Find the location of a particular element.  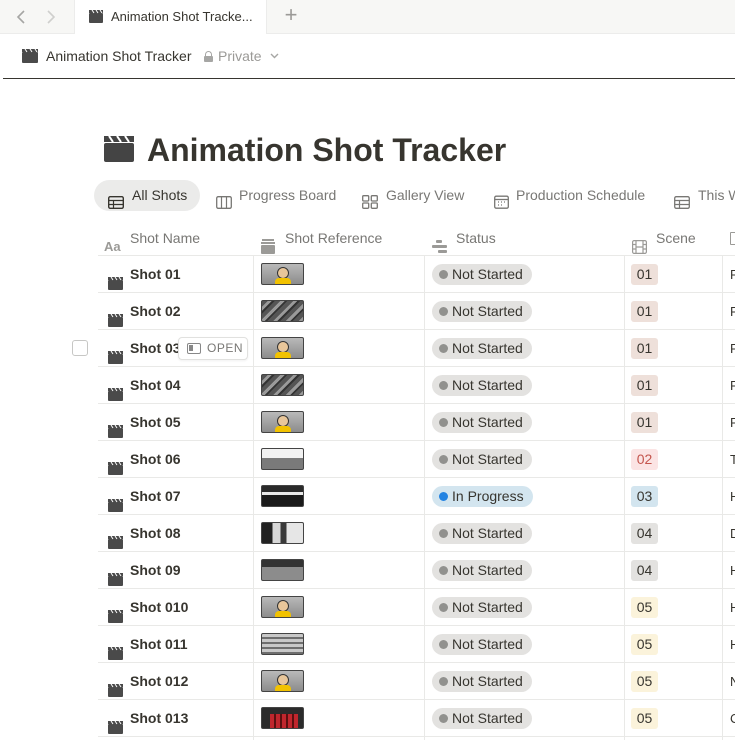

scene-tag: 03 is located at coordinates (644, 496).